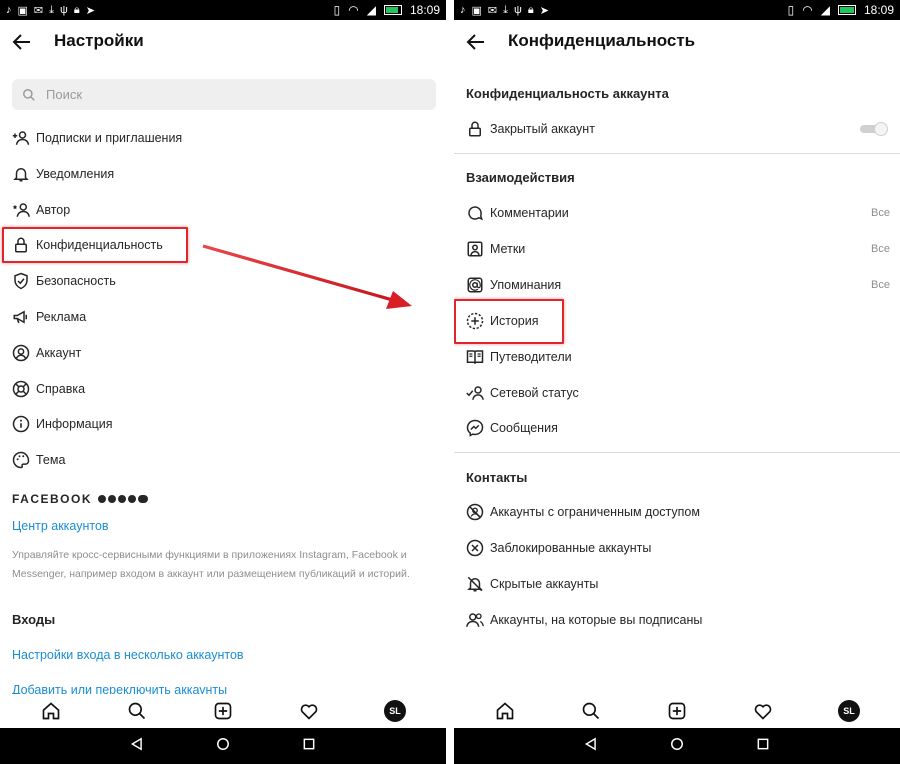 This screenshot has height=764, width=900. I want to click on instagram-icon, so click(122, 499).